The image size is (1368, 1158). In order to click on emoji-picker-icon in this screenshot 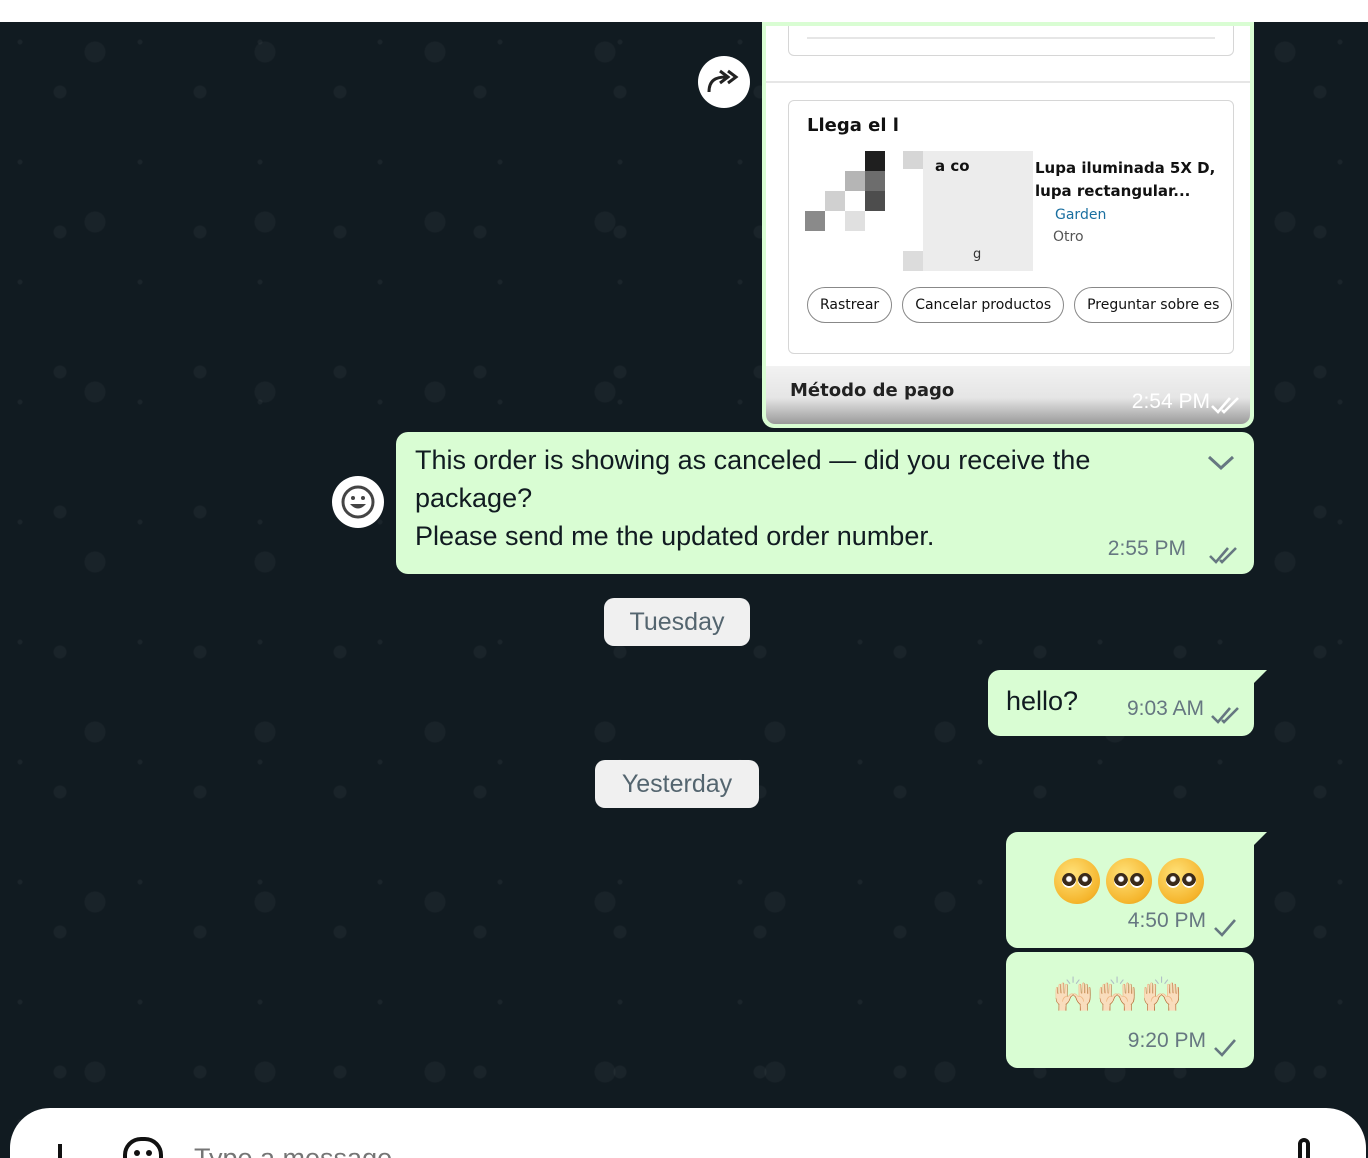, I will do `click(143, 1147)`.